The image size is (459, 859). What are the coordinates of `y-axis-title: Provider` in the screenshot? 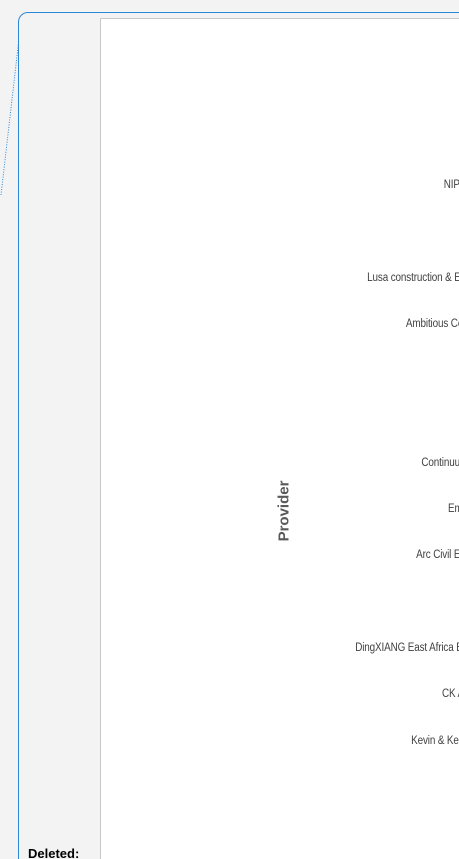 It's located at (284, 511).